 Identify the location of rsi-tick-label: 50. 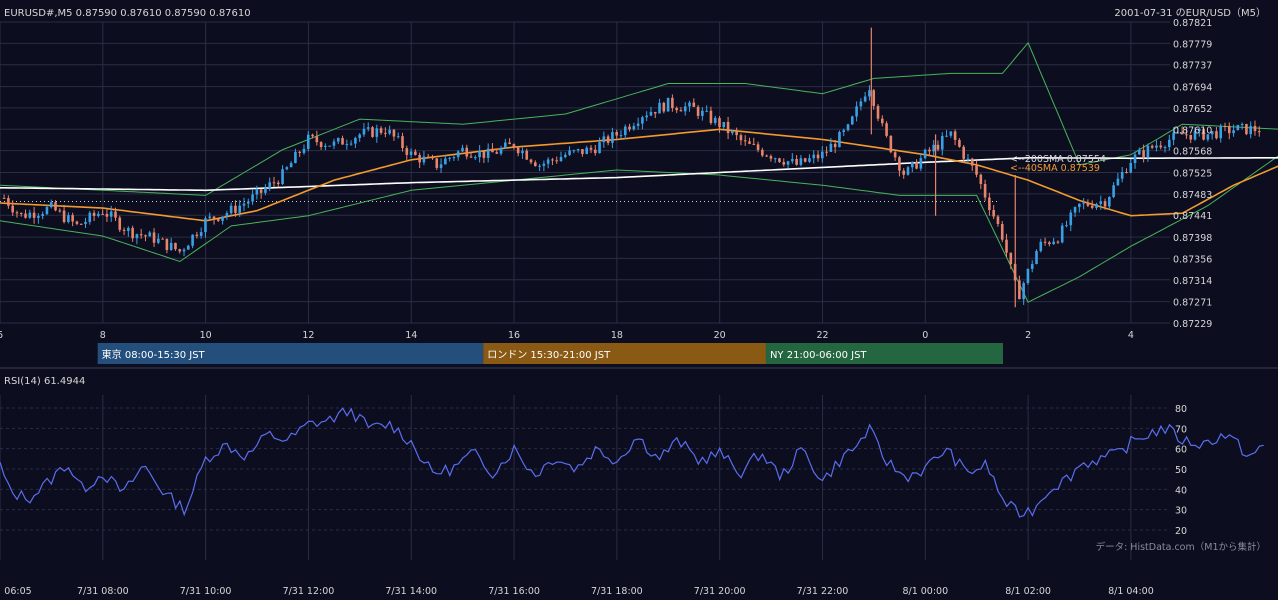
(1181, 470).